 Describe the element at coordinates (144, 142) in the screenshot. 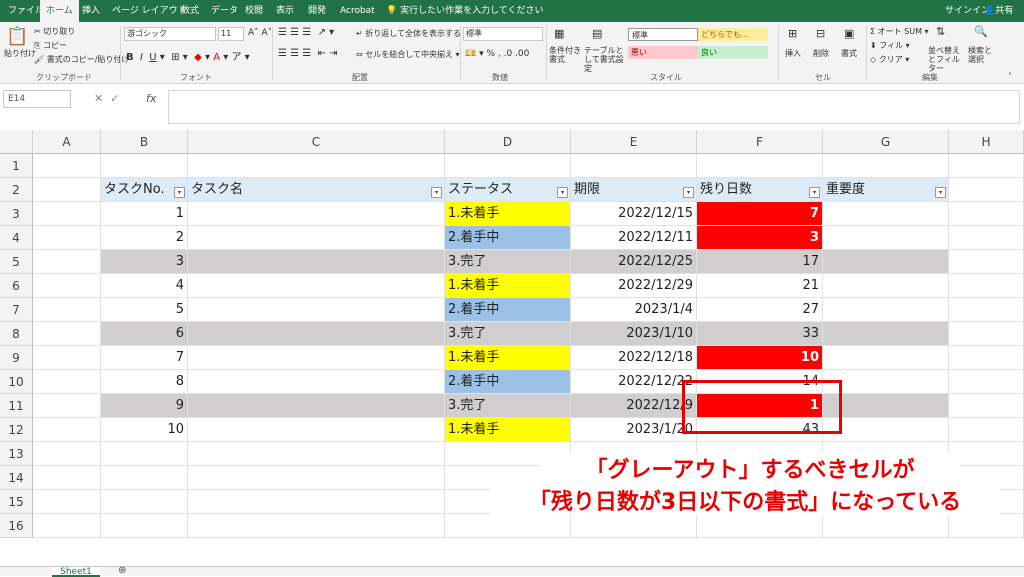

I see `column-header: B` at that location.